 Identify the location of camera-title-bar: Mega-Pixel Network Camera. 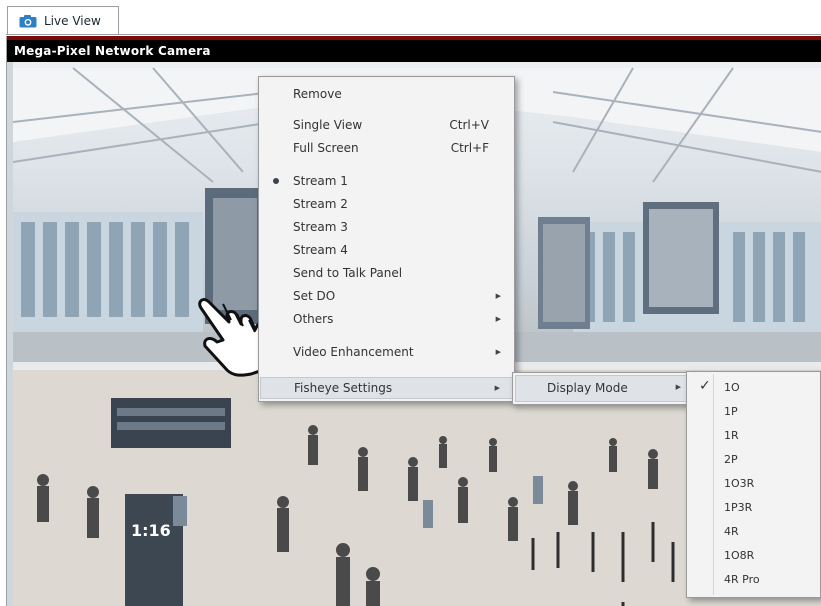
(414, 49).